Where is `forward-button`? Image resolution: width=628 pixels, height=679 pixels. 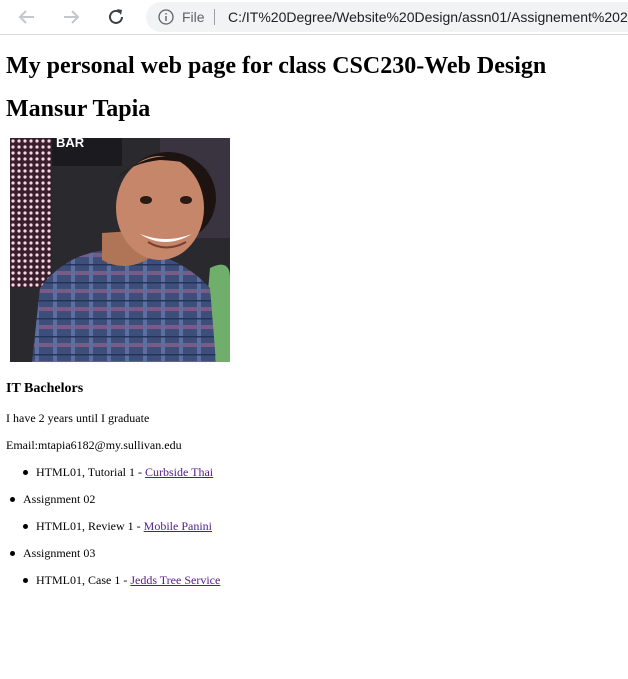
forward-button is located at coordinates (71, 17).